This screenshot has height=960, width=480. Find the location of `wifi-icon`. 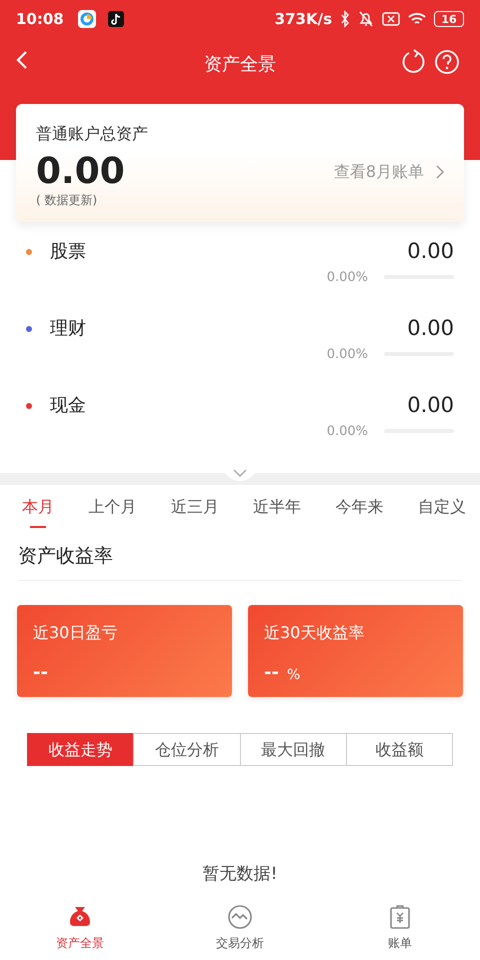

wifi-icon is located at coordinates (417, 19).